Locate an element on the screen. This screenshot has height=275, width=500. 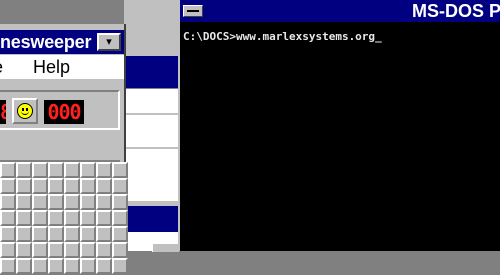
minimize-button: ▾ is located at coordinates (109, 42).